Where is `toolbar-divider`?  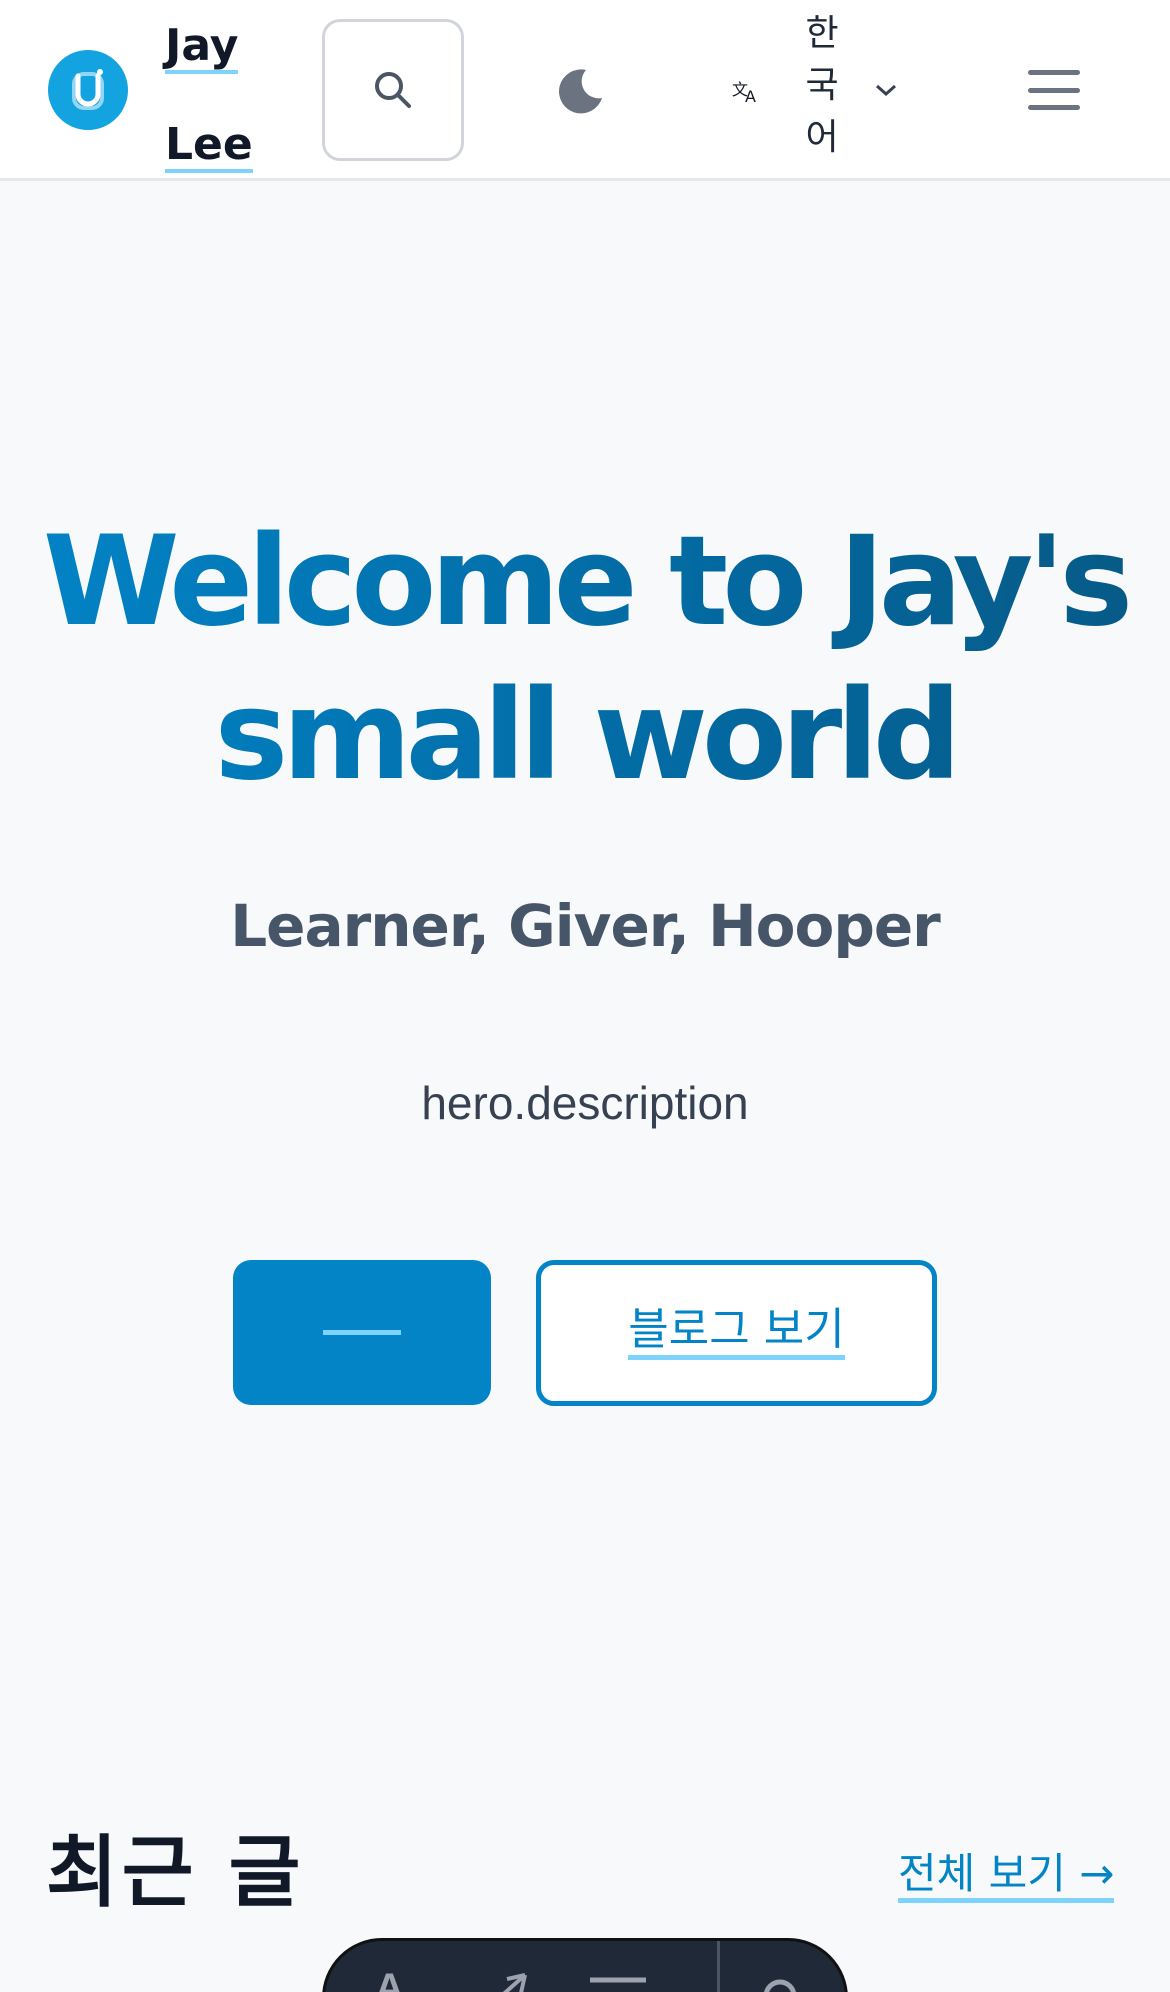 toolbar-divider is located at coordinates (718, 1966).